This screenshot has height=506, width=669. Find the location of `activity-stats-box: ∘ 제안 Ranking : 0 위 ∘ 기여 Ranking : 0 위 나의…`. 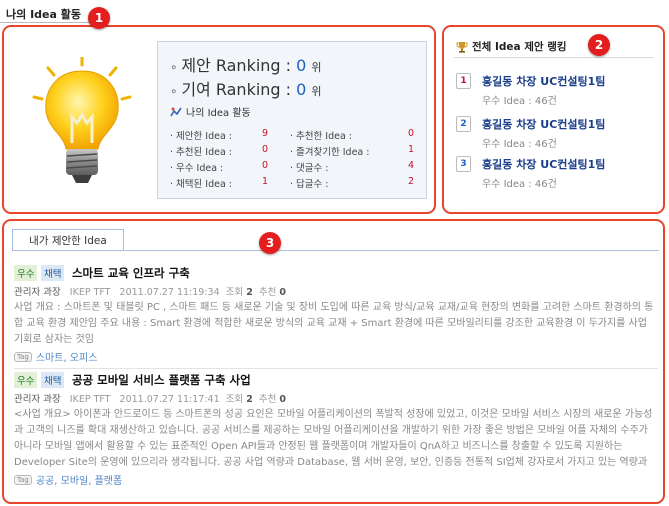

activity-stats-box: ∘ 제안 Ranking : 0 위 ∘ 기여 Ranking : 0 위 나의… is located at coordinates (292, 120).